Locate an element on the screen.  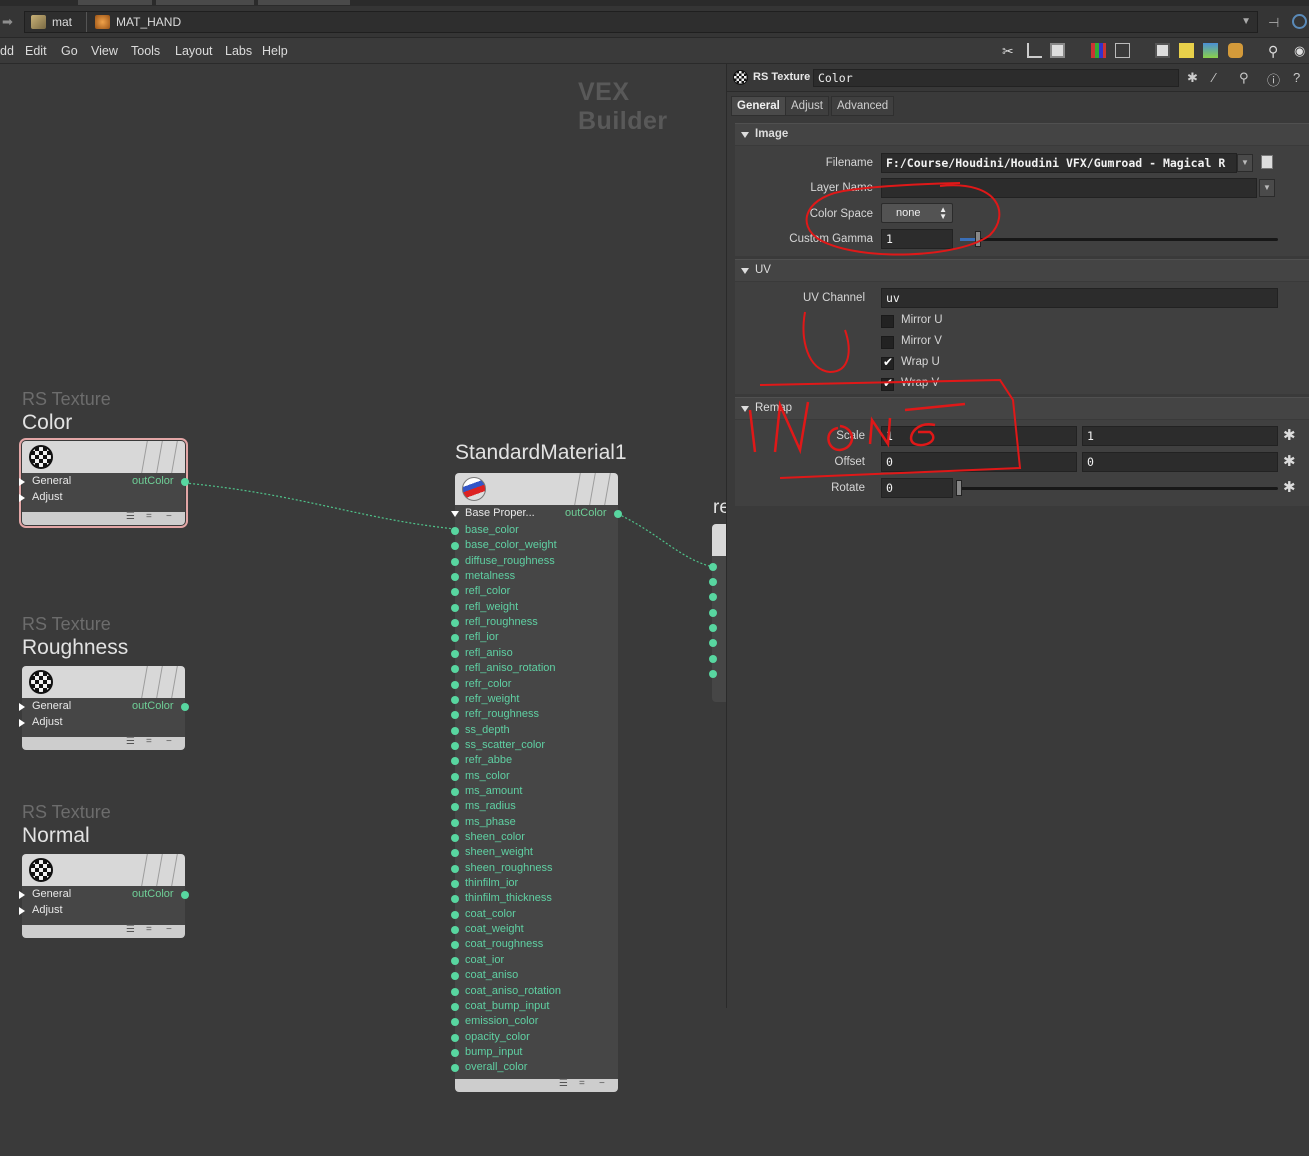
scale-y-field: 1 is located at coordinates (1180, 436).